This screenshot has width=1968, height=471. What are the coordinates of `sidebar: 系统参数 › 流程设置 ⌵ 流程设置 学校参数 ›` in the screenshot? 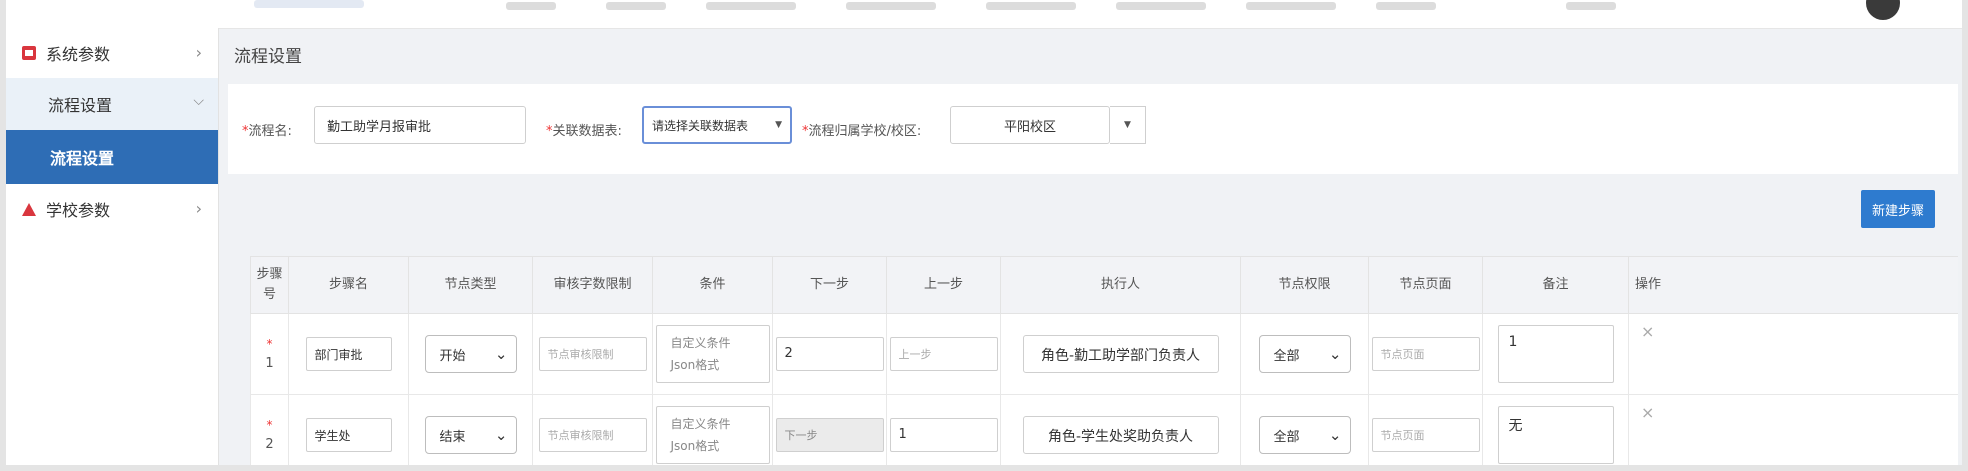 It's located at (112, 246).